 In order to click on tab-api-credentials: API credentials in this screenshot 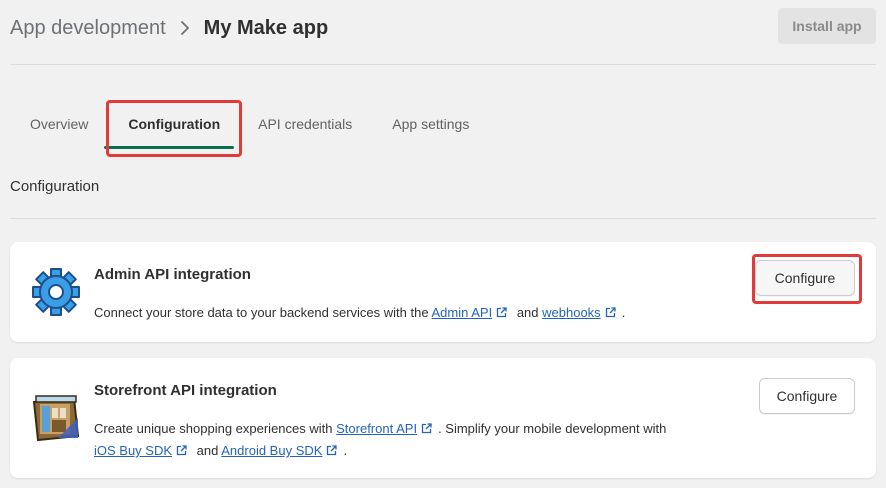, I will do `click(306, 124)`.